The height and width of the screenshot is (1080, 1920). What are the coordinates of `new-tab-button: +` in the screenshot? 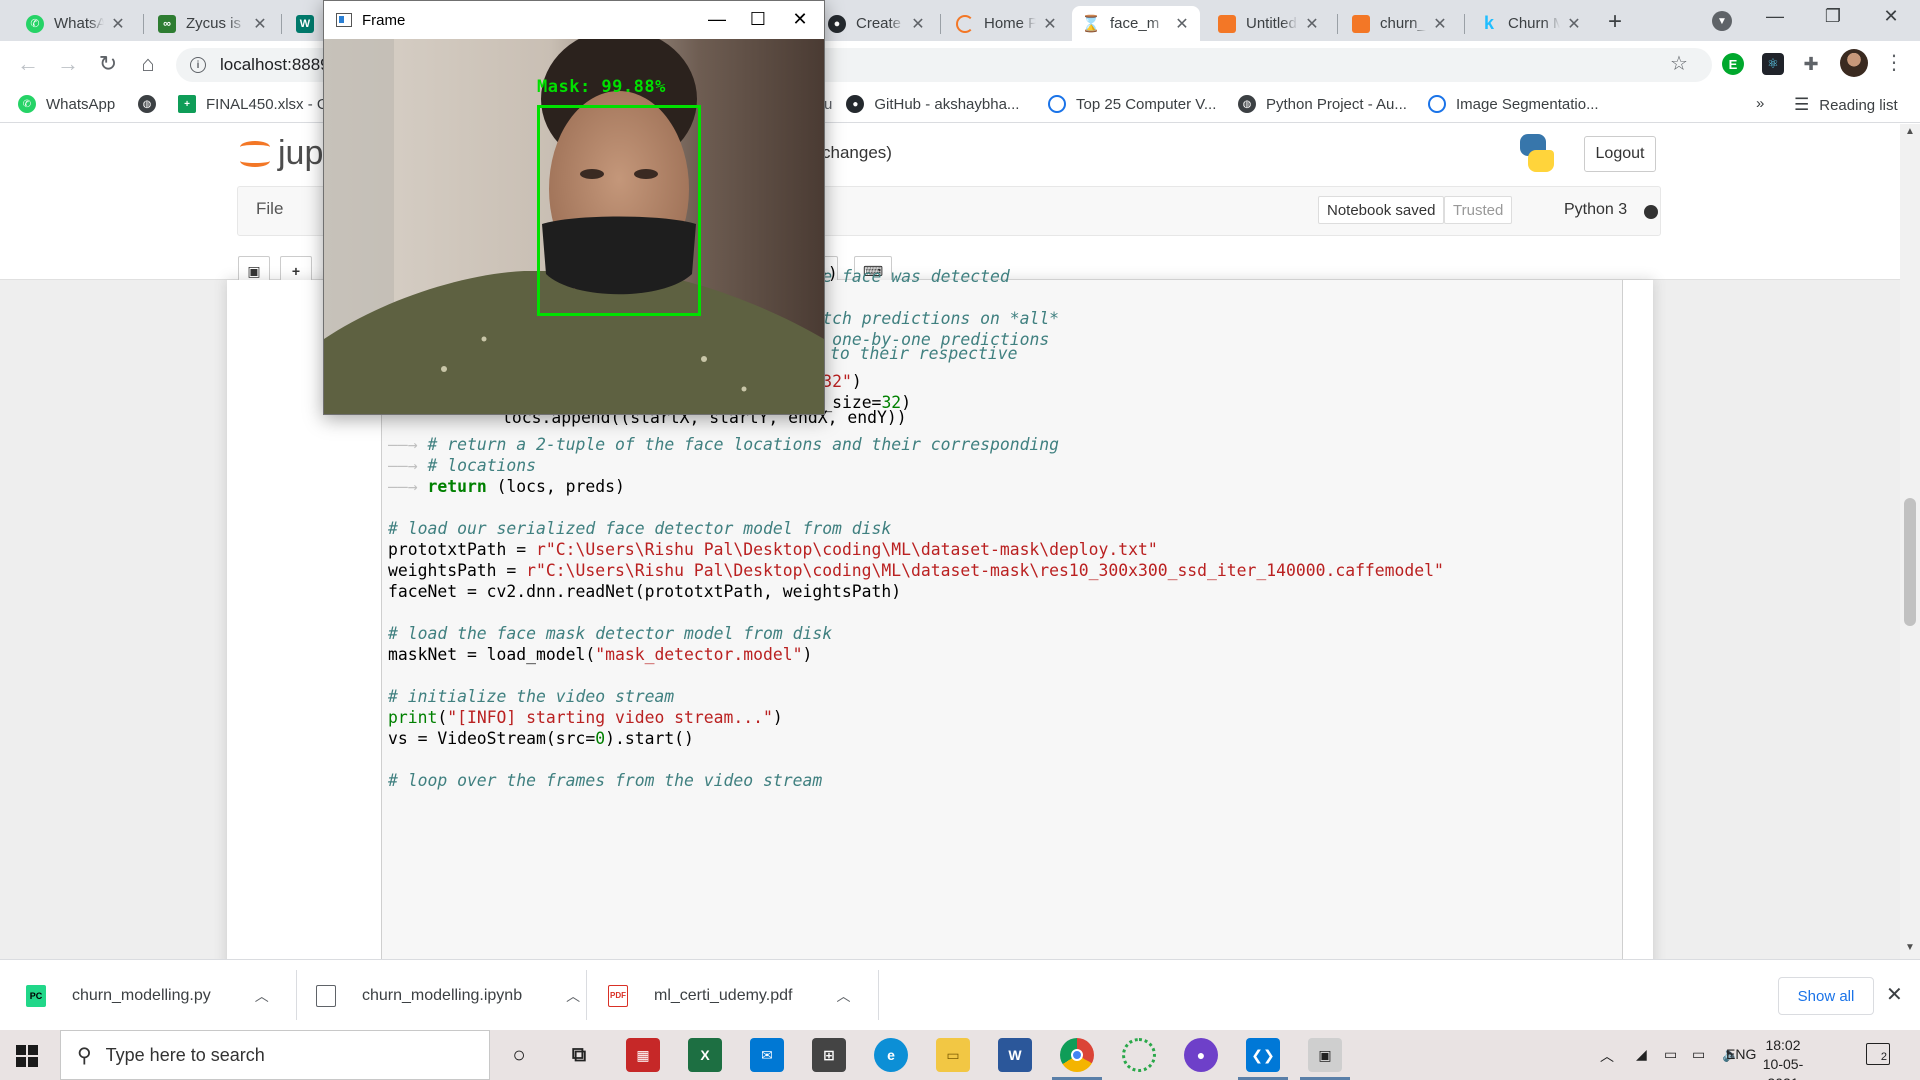 It's located at (1615, 22).